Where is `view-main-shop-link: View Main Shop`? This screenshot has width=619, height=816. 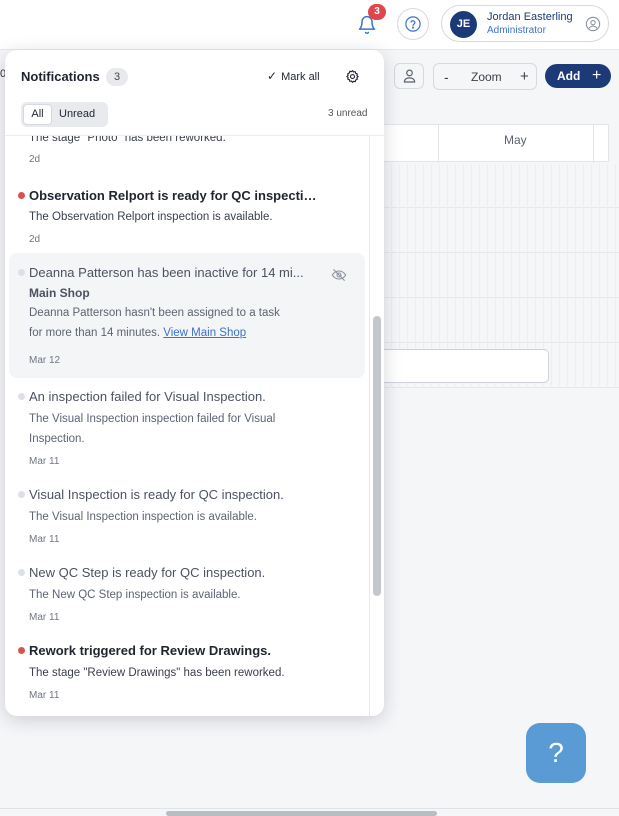
view-main-shop-link: View Main Shop is located at coordinates (204, 333).